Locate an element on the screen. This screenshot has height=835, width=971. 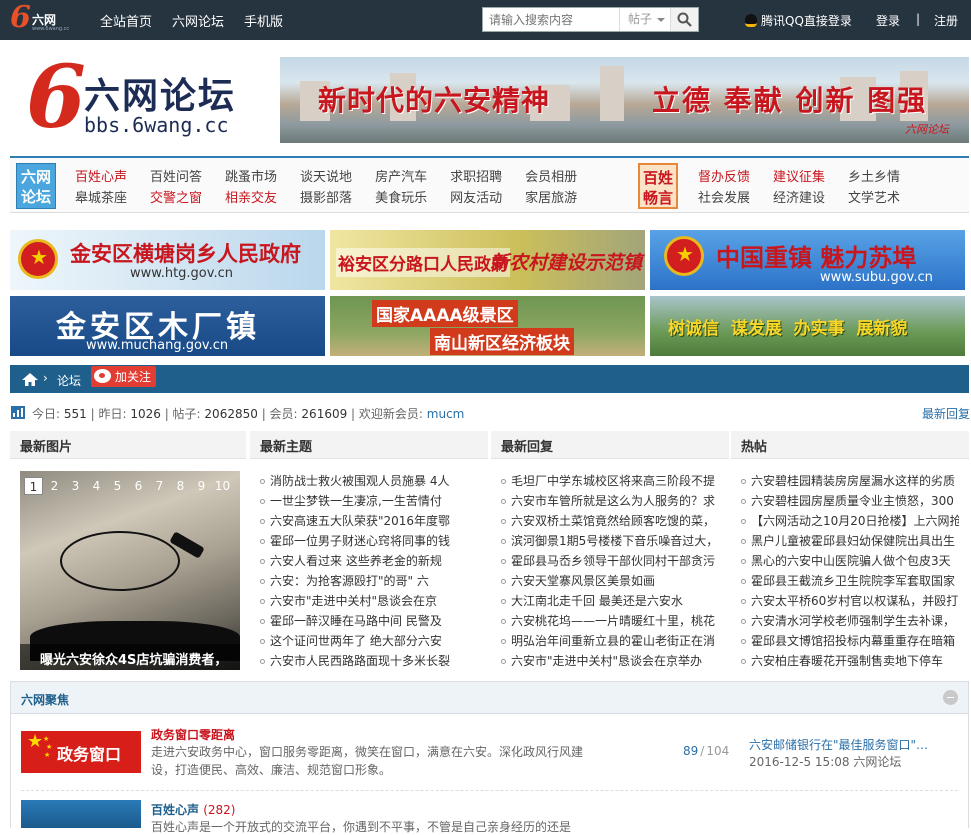
category-link-4: 跳蚤市场 is located at coordinates (251, 176).